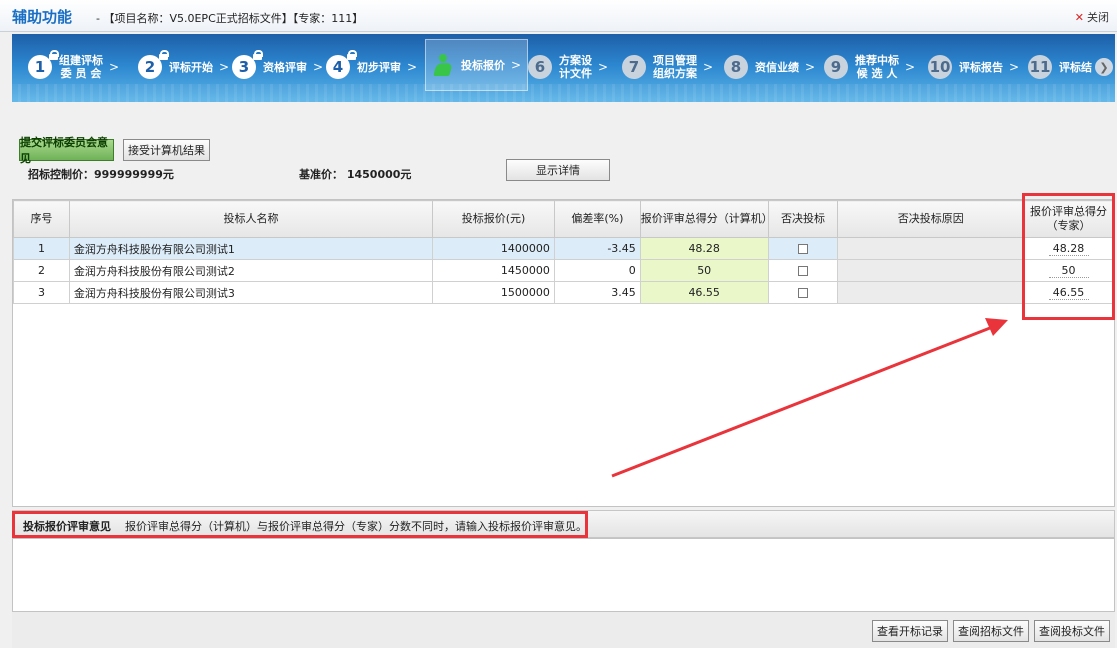 The image size is (1117, 648). I want to click on arrow-line, so click(801, 402).